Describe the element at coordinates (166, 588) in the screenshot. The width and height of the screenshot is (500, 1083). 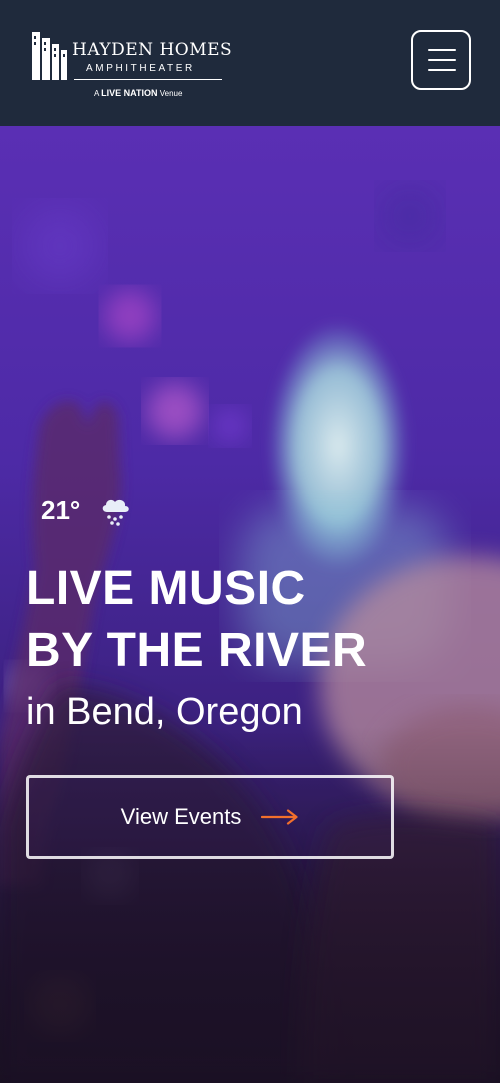
I see `hero-headline-line-1: LIVE MUSIC` at that location.